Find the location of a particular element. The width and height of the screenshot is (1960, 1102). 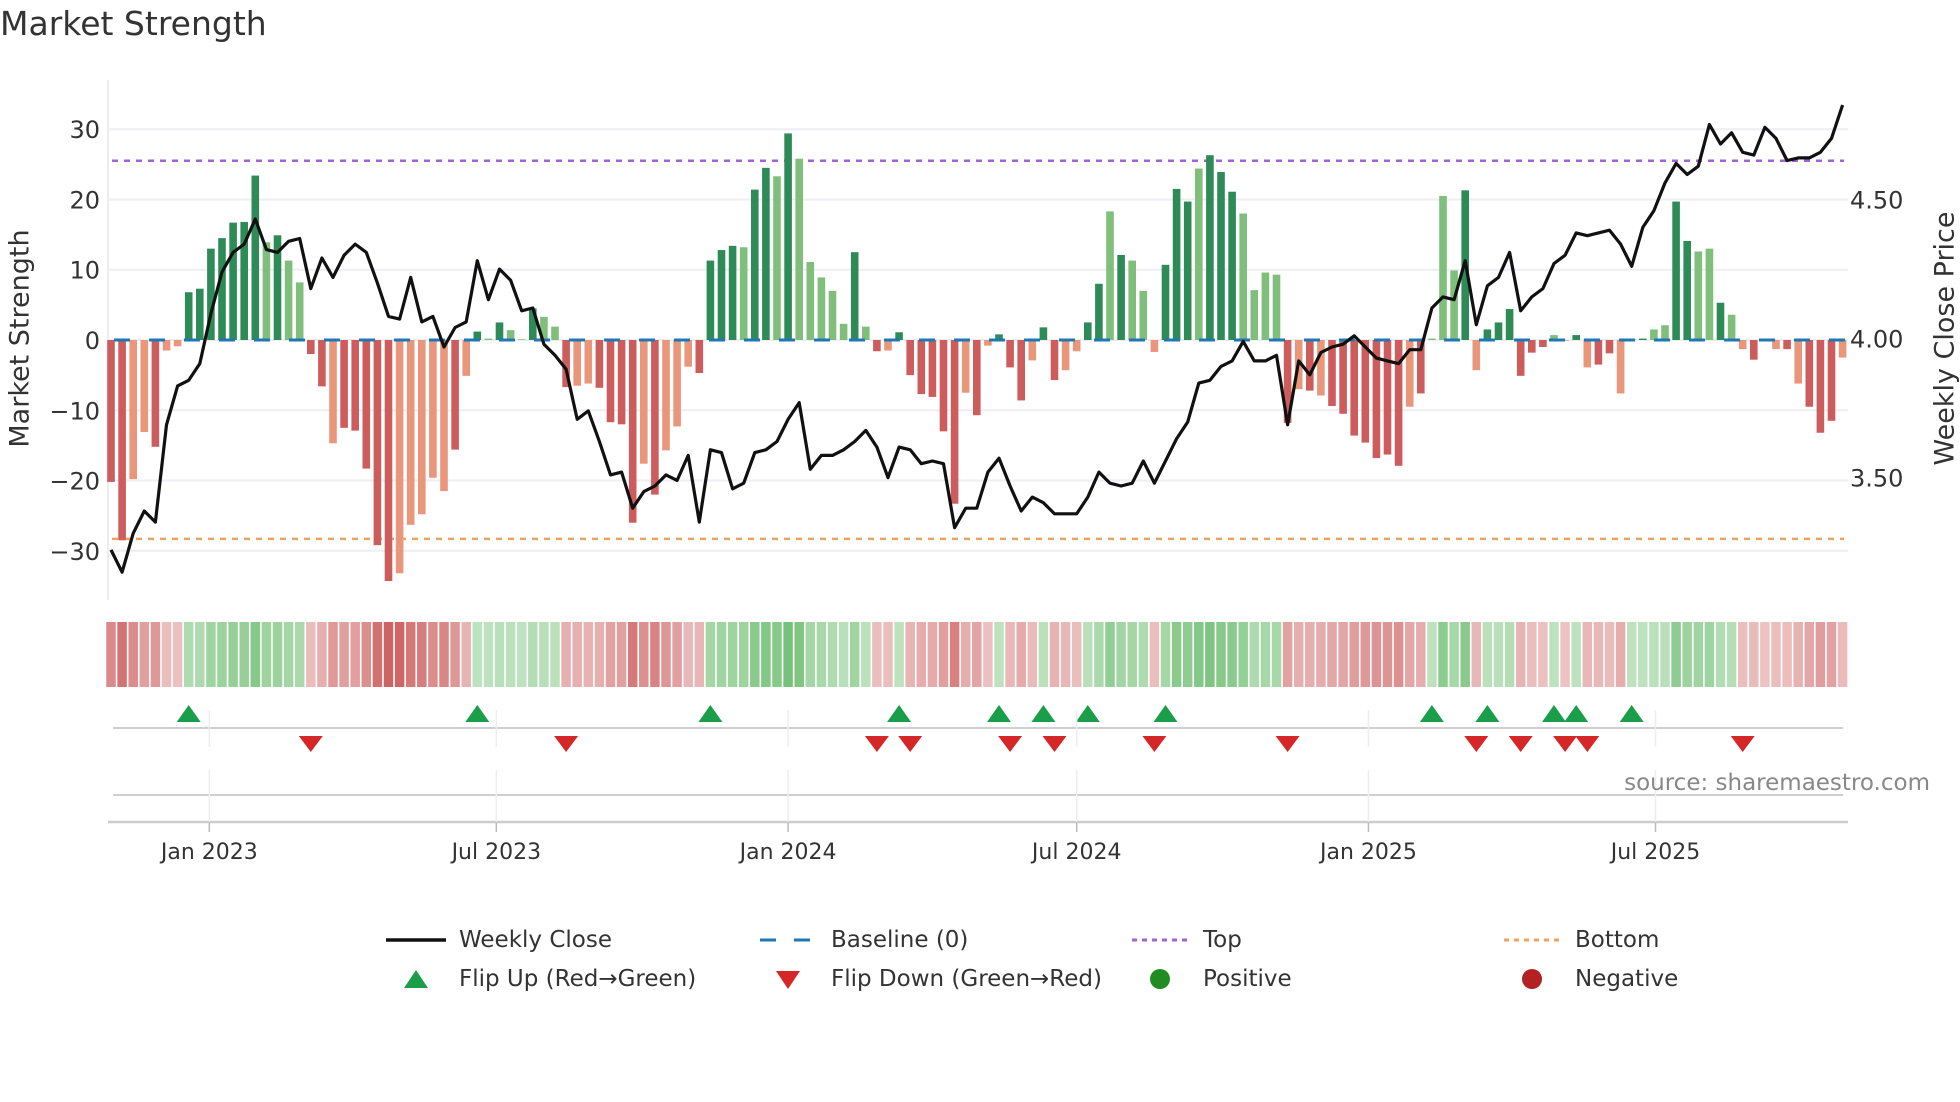

legend-flip-down: Flip Down (Green→Red) is located at coordinates (929, 979).